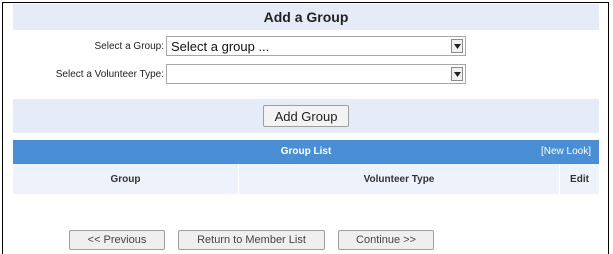 This screenshot has width=613, height=254. I want to click on add-group-header: Add a Group, so click(306, 17).